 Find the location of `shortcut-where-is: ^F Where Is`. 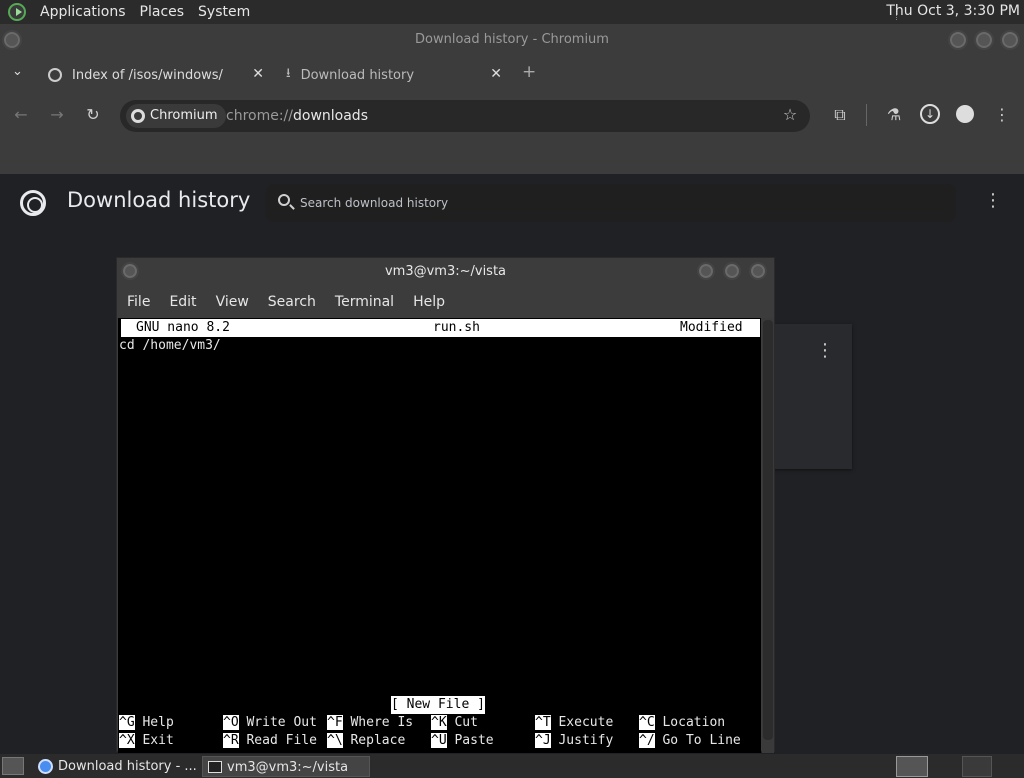

shortcut-where-is: ^F Where Is is located at coordinates (370, 722).